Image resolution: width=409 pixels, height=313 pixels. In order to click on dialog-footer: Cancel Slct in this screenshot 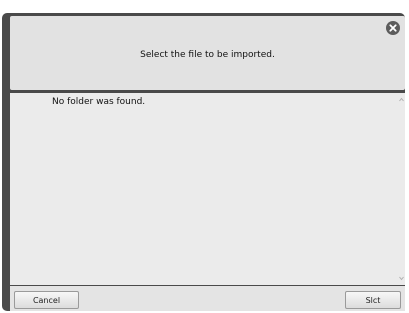, I will do `click(207, 298)`.